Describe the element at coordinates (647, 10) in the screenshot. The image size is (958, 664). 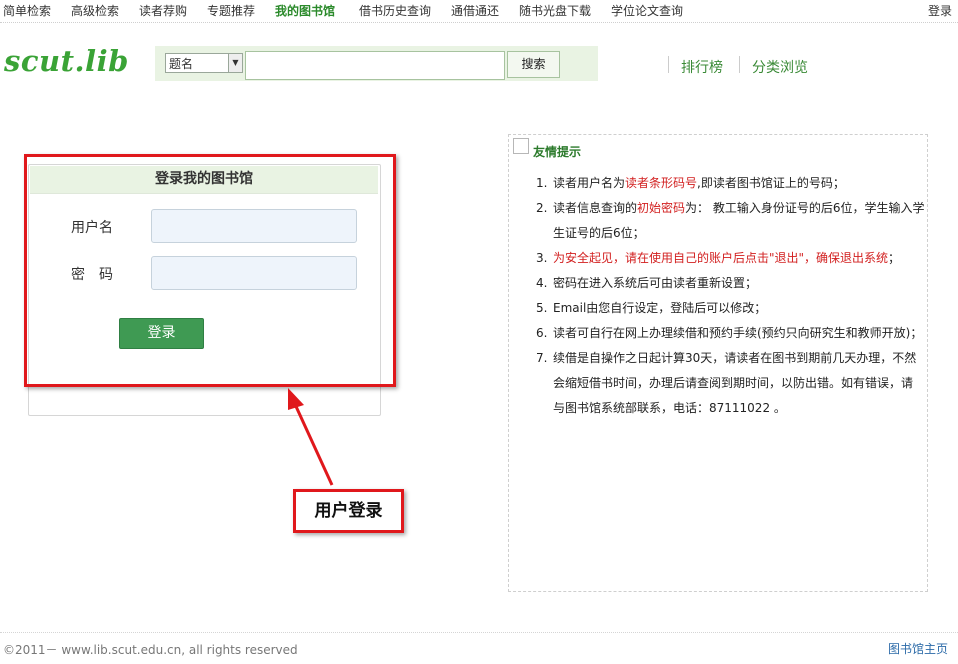
I see `nav-thesis-search: 学位论文查询` at that location.